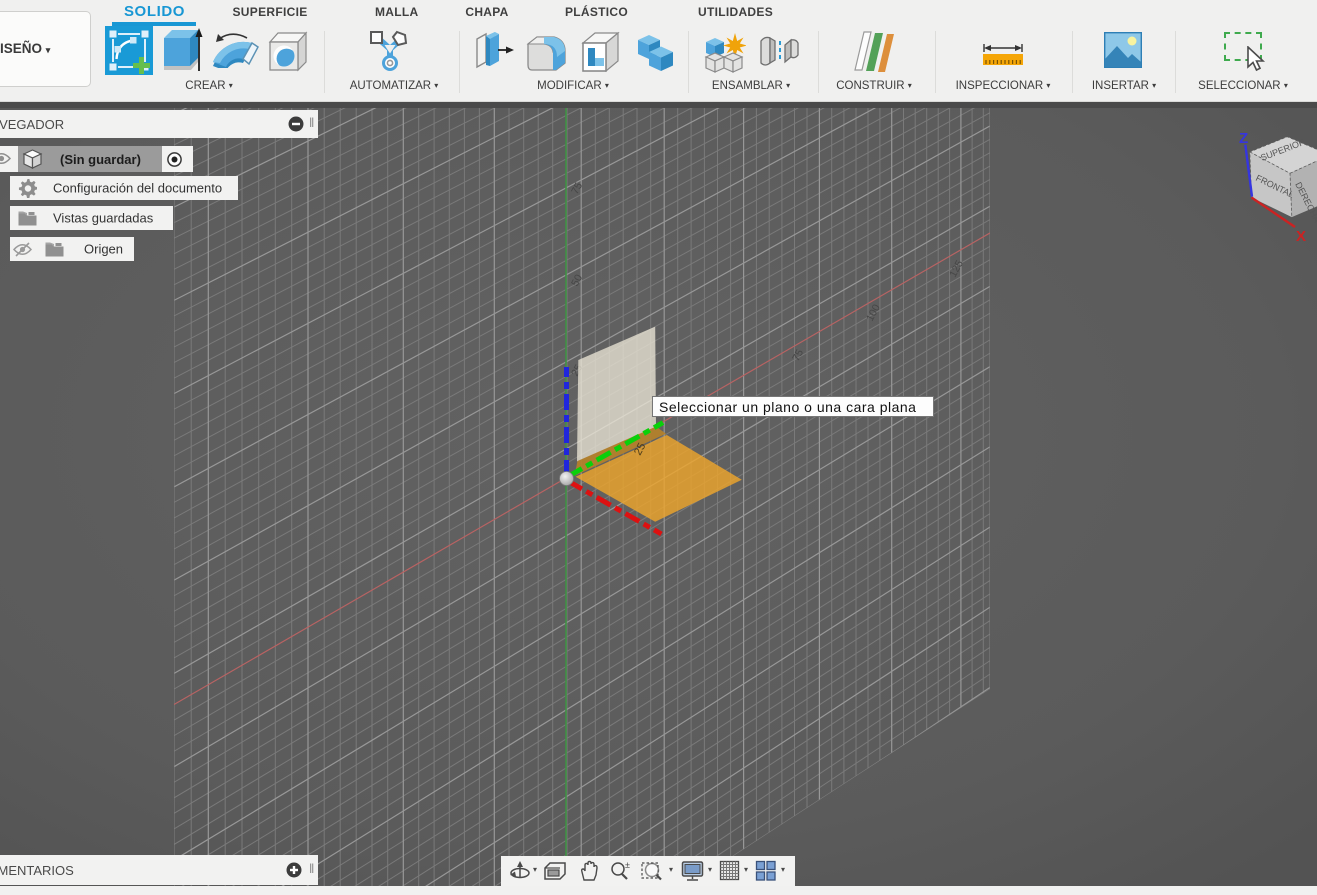 This screenshot has height=895, width=1317. Describe the element at coordinates (1243, 138) in the screenshot. I see `svg-text: Z` at that location.